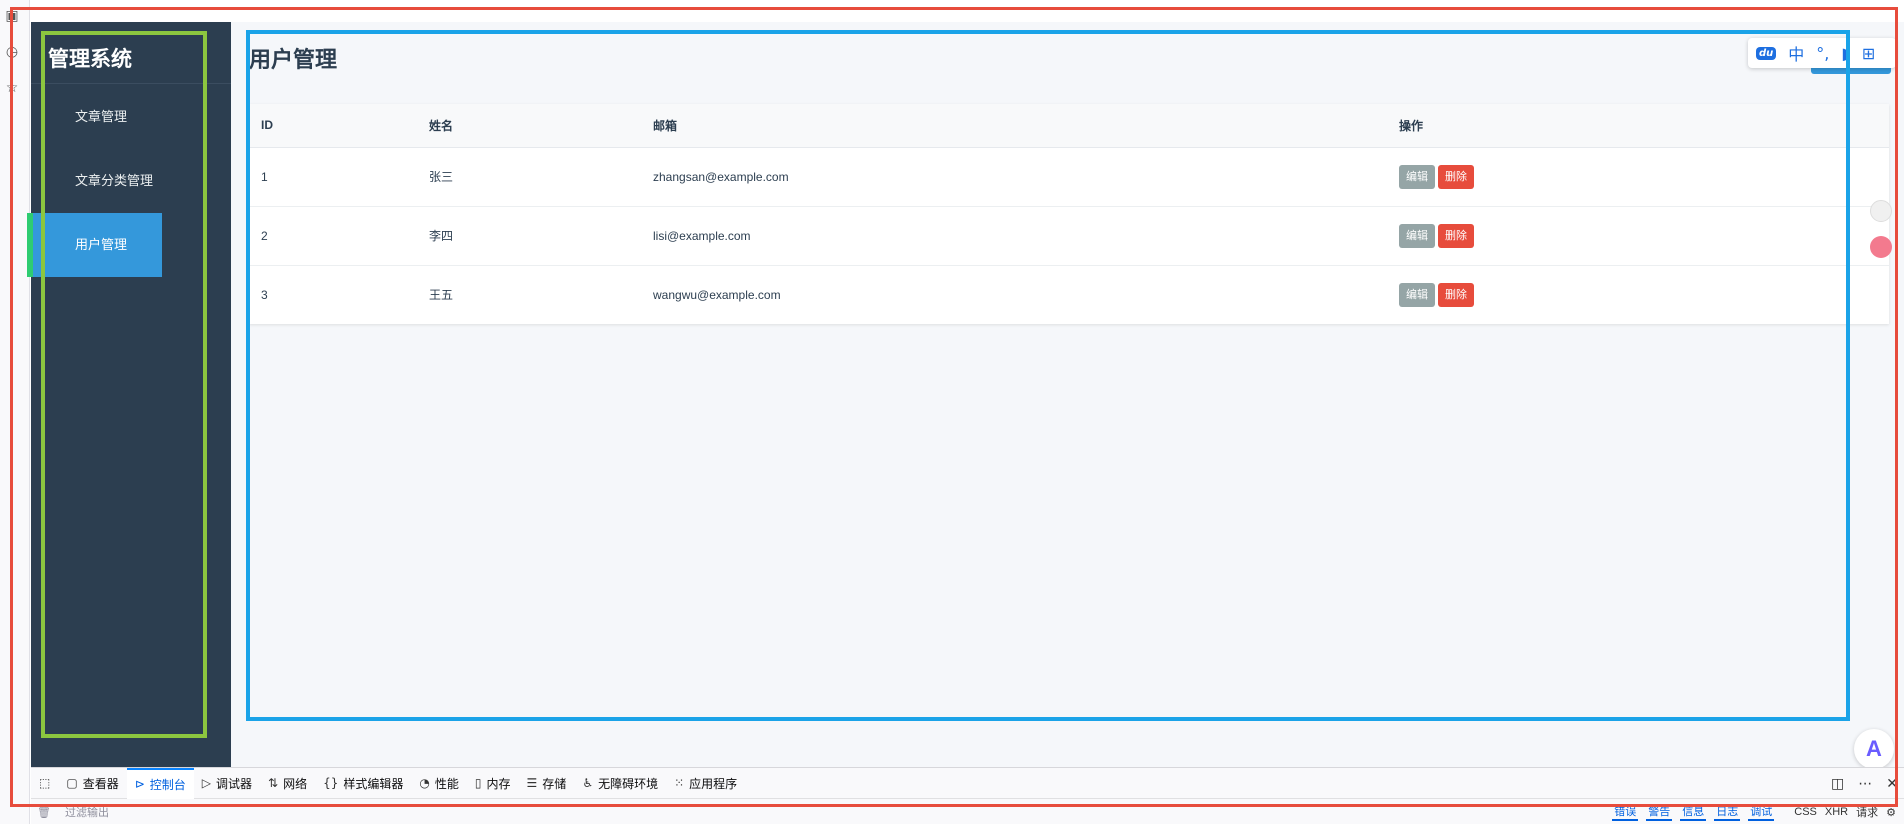 Image resolution: width=1904 pixels, height=824 pixels. Describe the element at coordinates (12, 52) in the screenshot. I see `history-icon: ◷` at that location.